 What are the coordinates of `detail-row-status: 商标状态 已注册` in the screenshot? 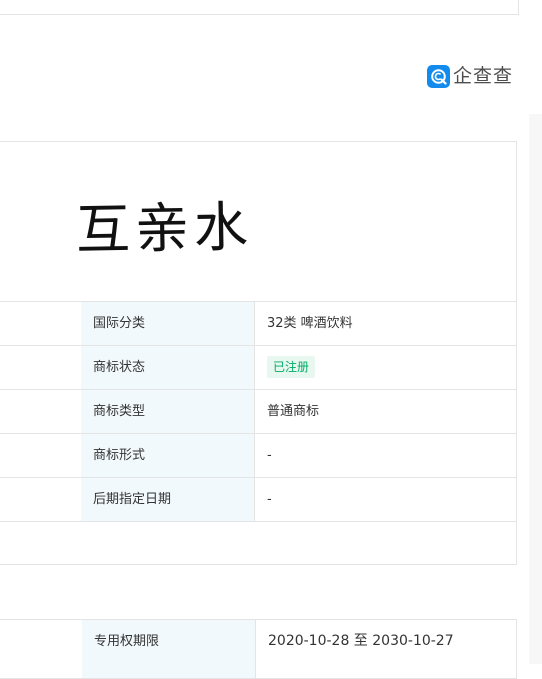 It's located at (258, 367).